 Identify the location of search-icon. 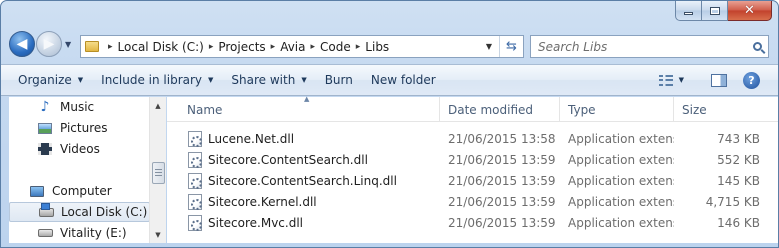
(757, 46).